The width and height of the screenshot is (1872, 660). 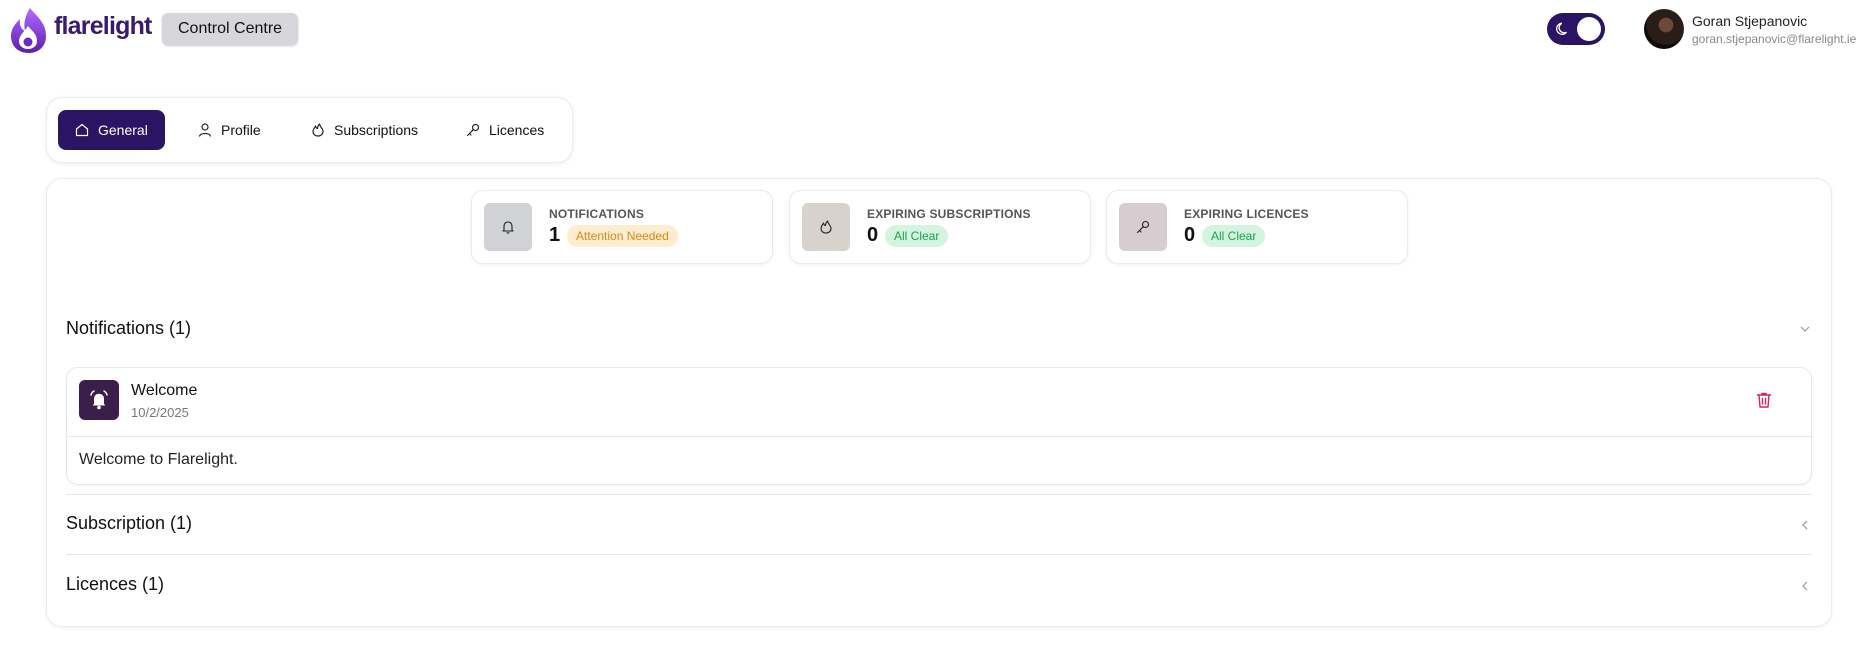 I want to click on bell-icon, so click(x=508, y=227).